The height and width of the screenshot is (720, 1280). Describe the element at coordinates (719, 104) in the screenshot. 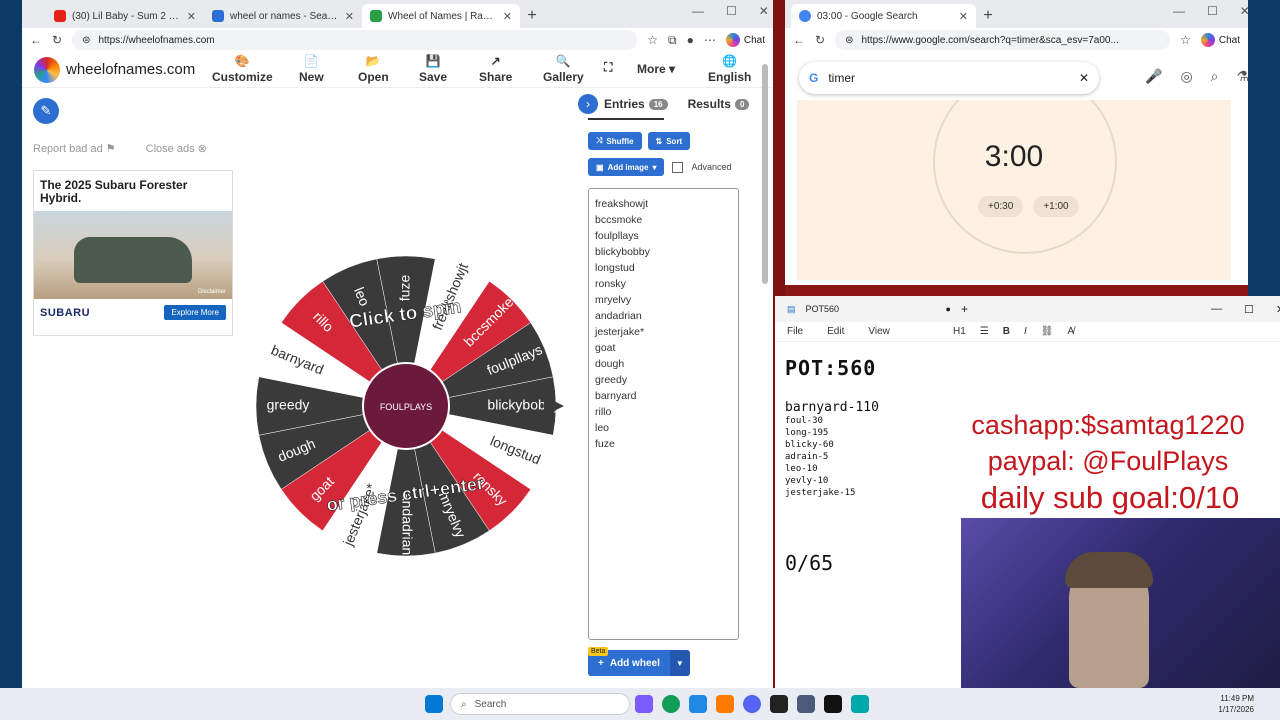

I see `tab-results: Results 0` at that location.